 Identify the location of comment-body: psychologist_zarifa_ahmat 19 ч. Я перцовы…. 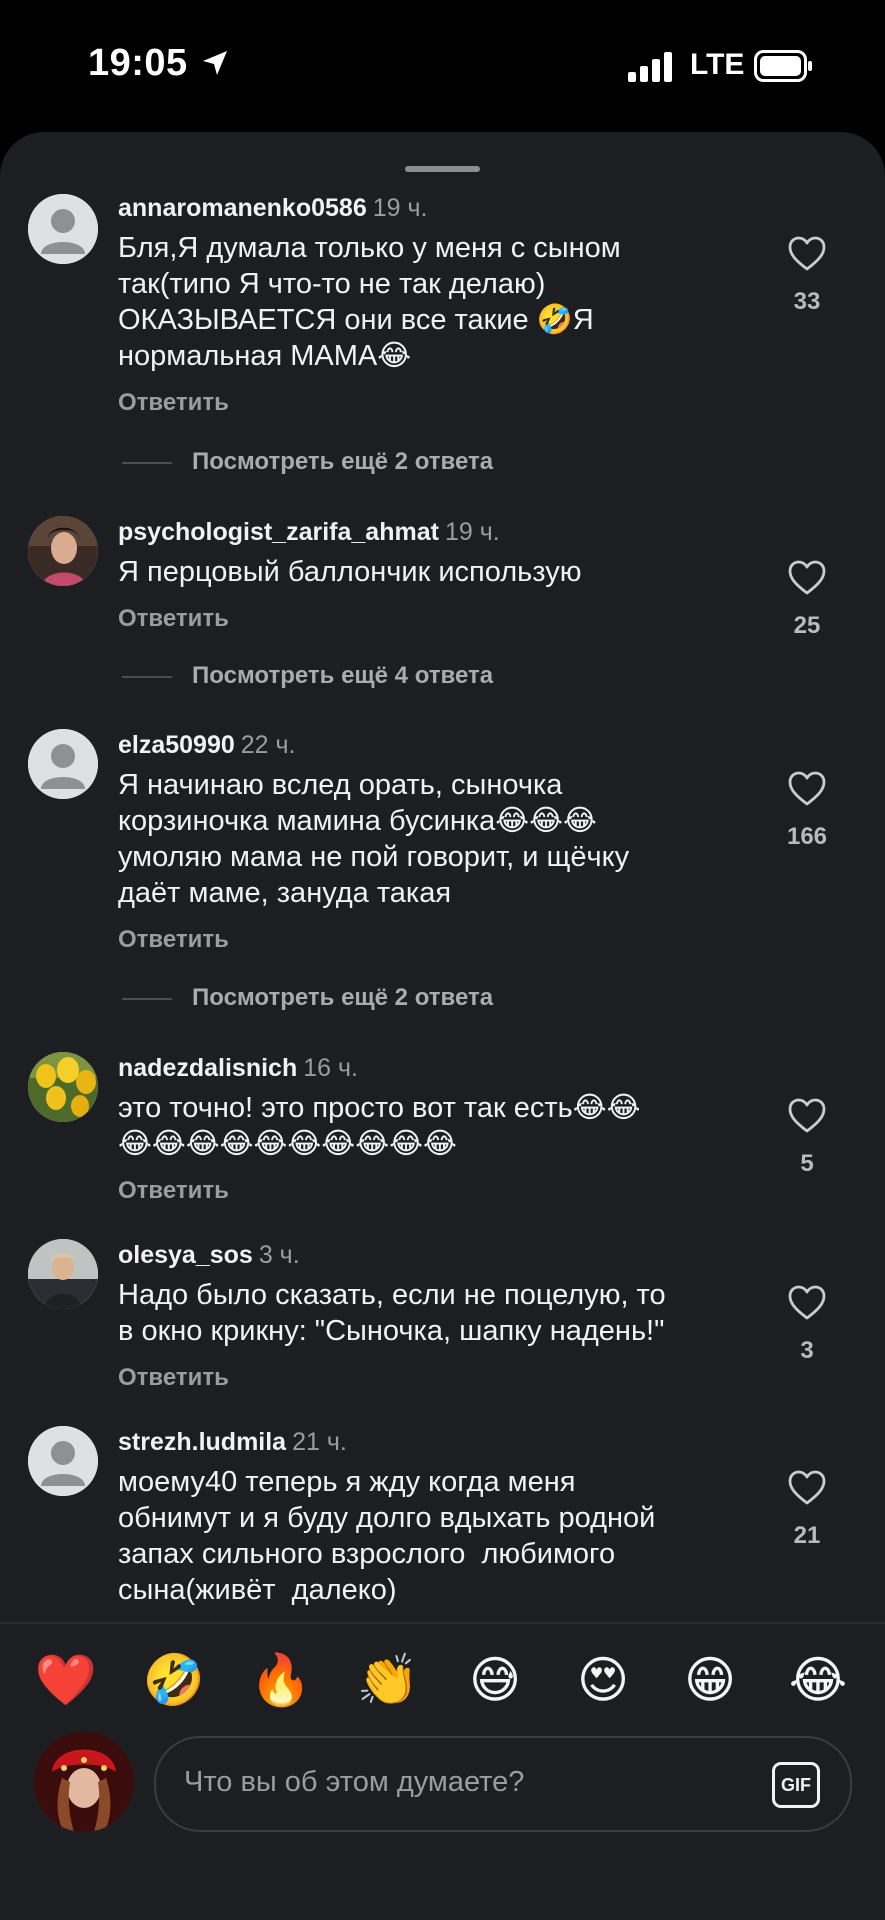
(423, 575).